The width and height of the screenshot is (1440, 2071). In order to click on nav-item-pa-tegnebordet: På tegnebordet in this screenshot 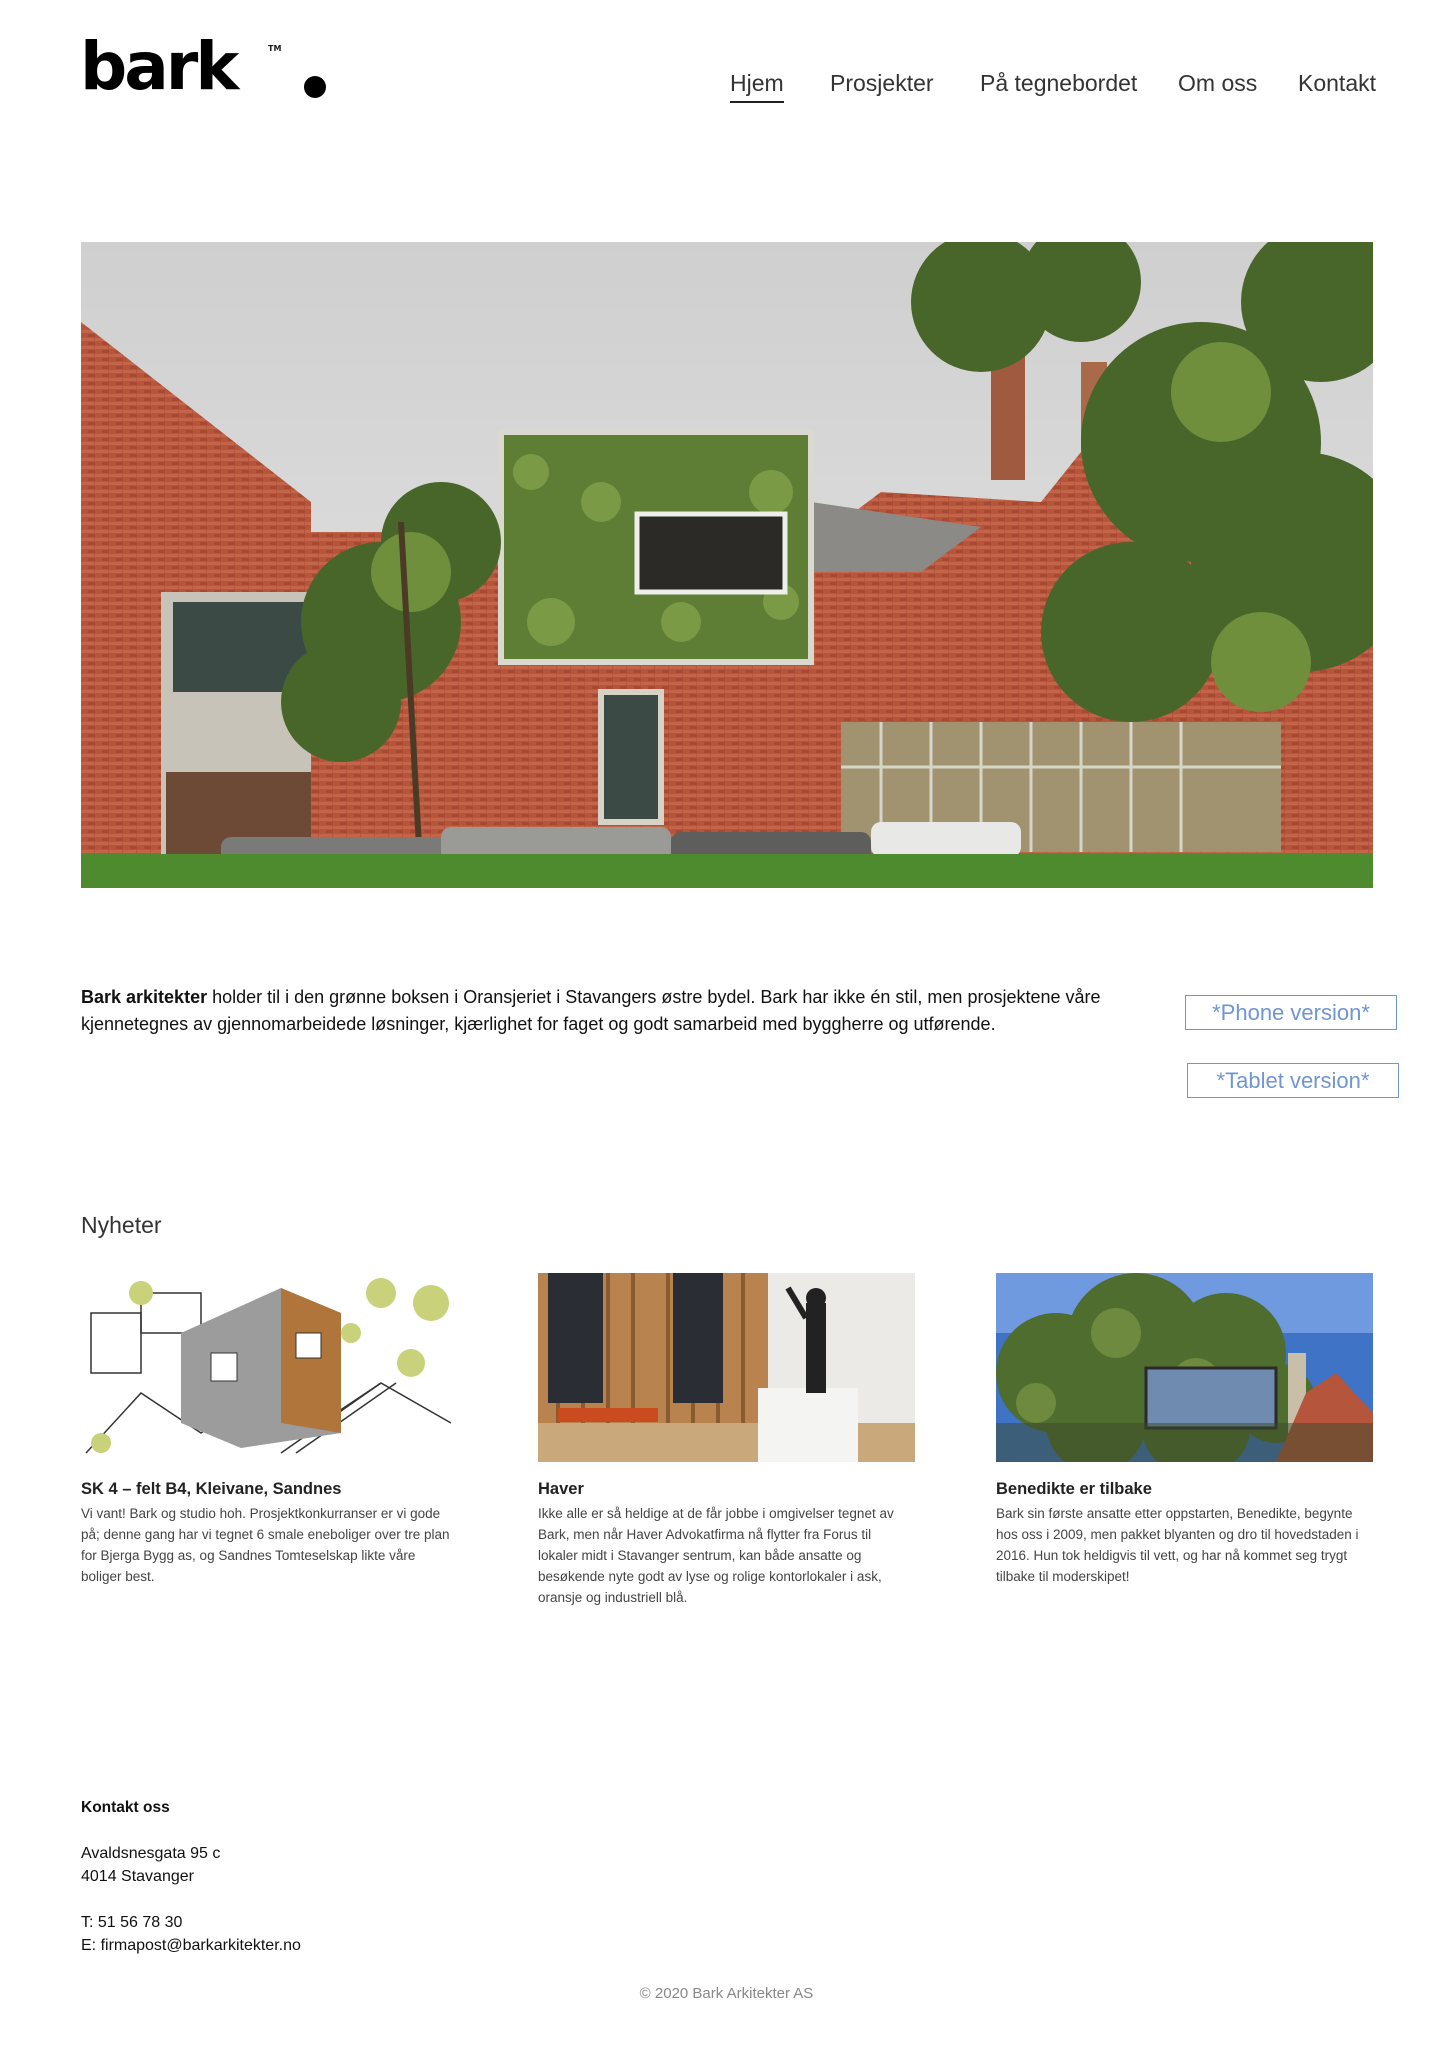, I will do `click(1058, 83)`.